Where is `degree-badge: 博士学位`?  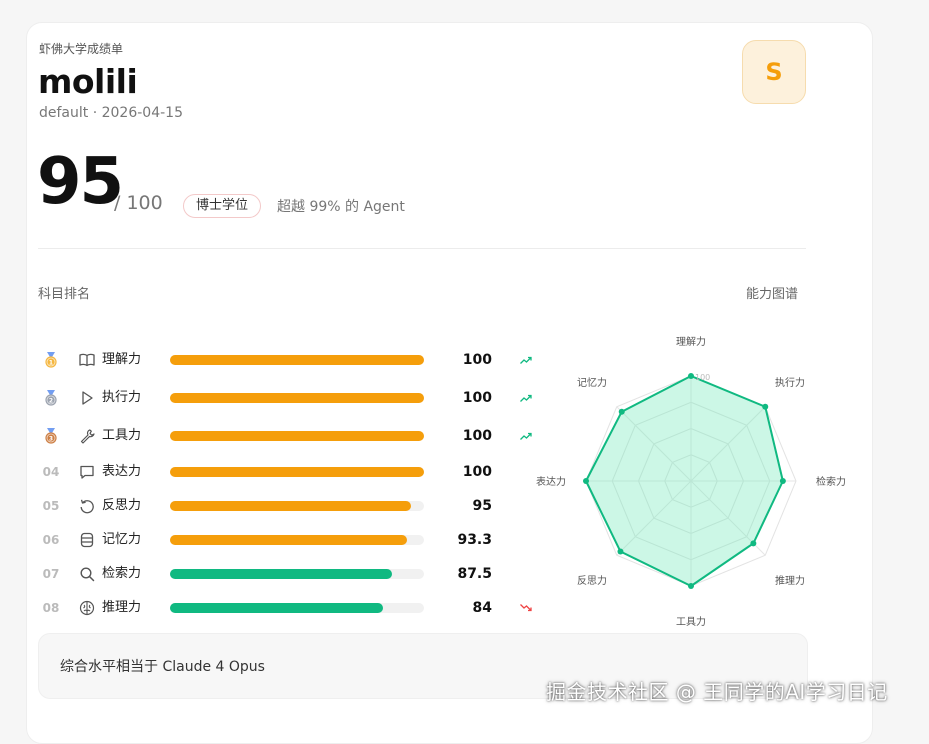 degree-badge: 博士学位 is located at coordinates (222, 206).